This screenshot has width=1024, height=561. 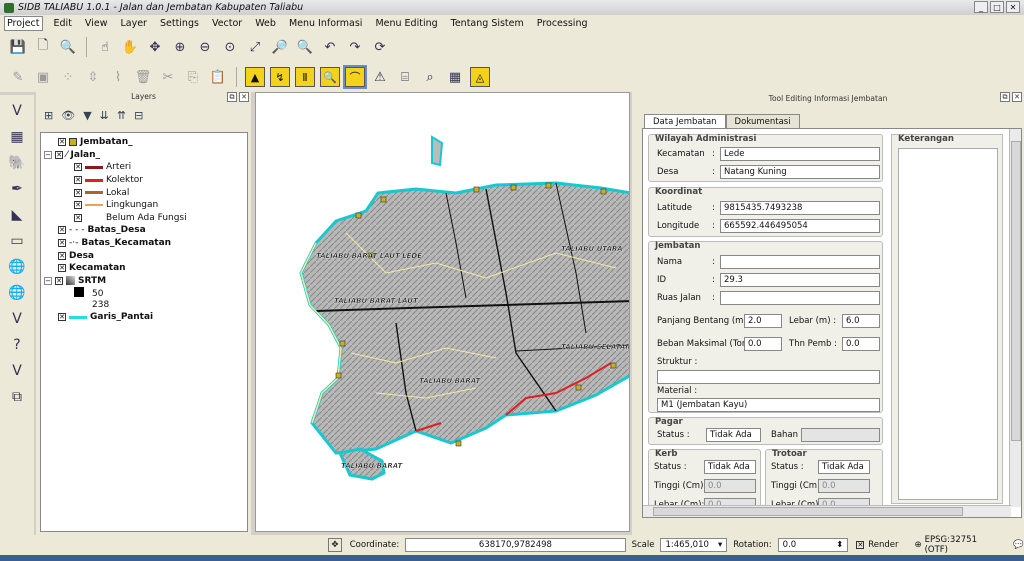 I want to click on add-wfs-layer-icon: V, so click(x=17, y=319).